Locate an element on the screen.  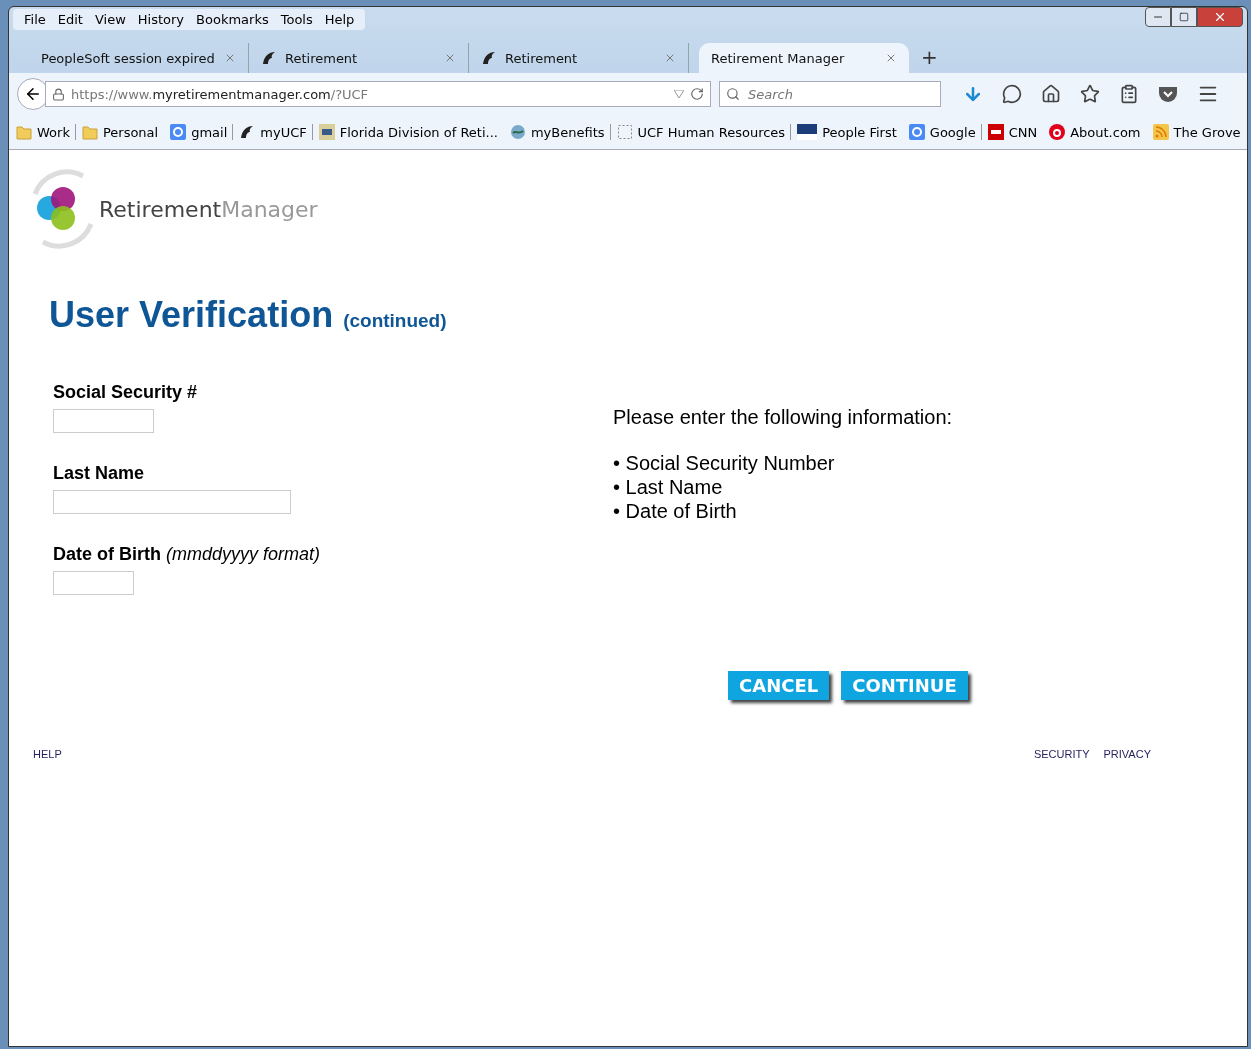
bookmark-link: The Grove is located at coordinates (1198, 132).